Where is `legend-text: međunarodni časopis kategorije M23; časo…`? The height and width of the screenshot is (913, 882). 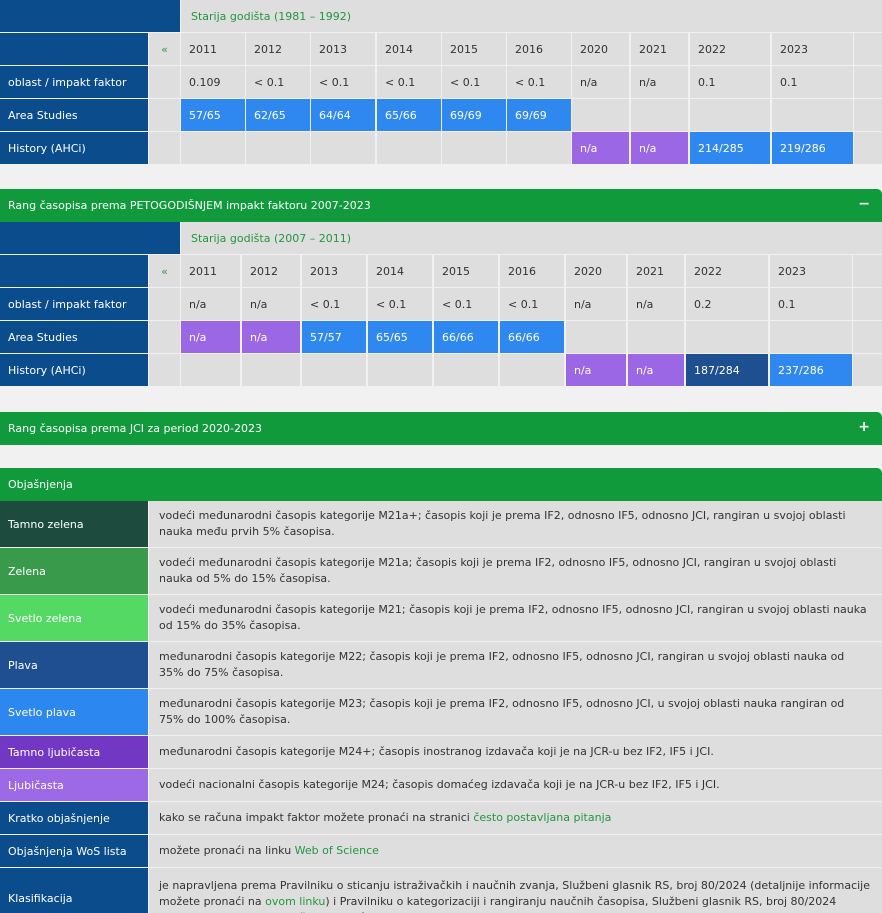
legend-text: međunarodni časopis kategorije M23; časo… is located at coordinates (502, 711).